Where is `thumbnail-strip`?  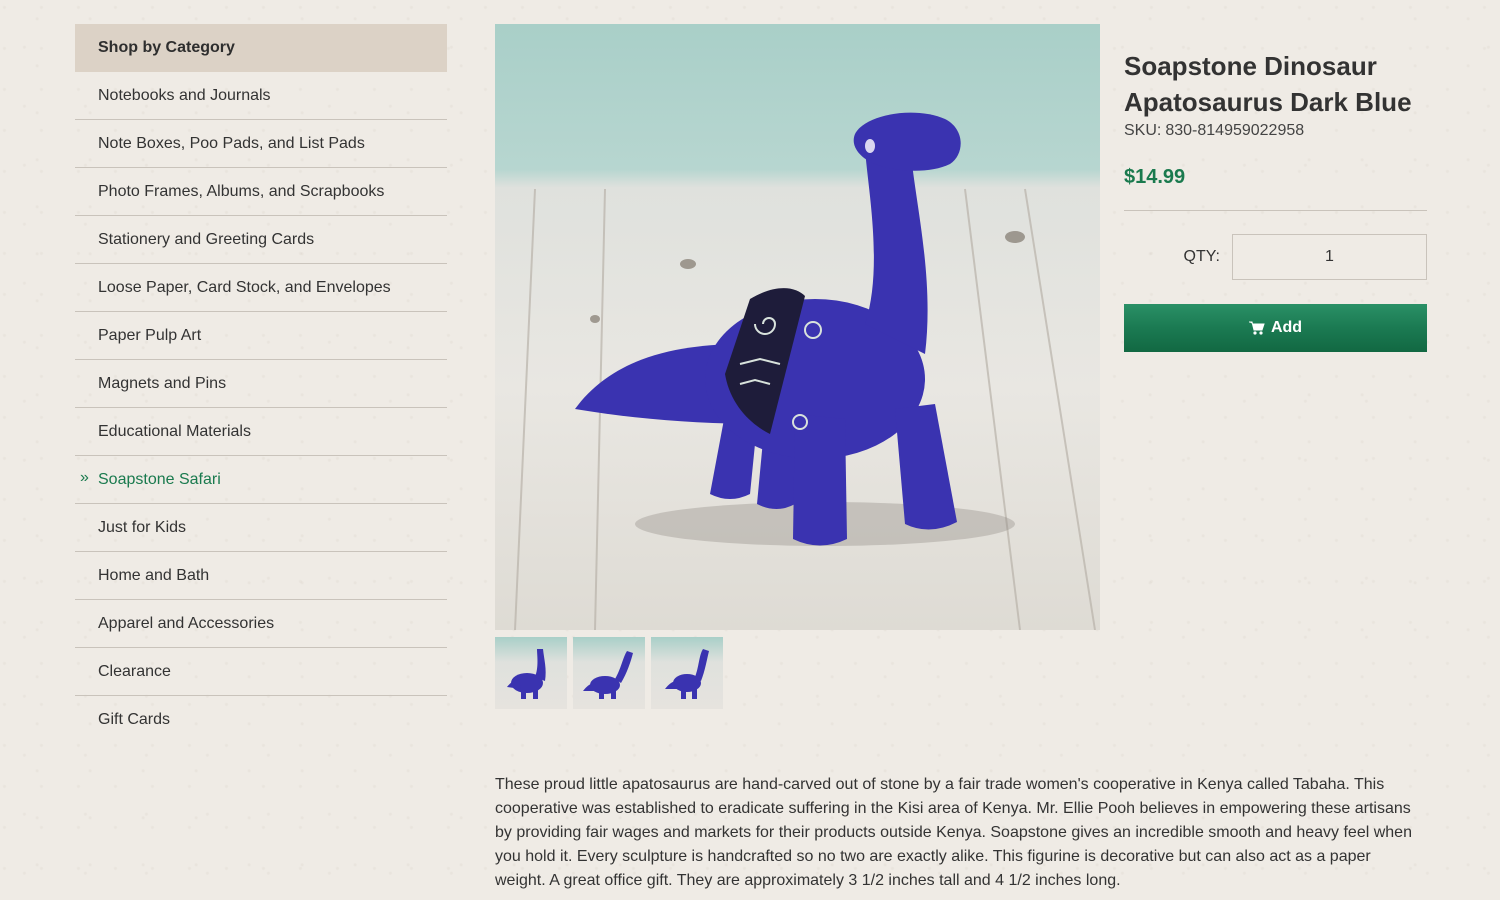
thumbnail-strip is located at coordinates (609, 673).